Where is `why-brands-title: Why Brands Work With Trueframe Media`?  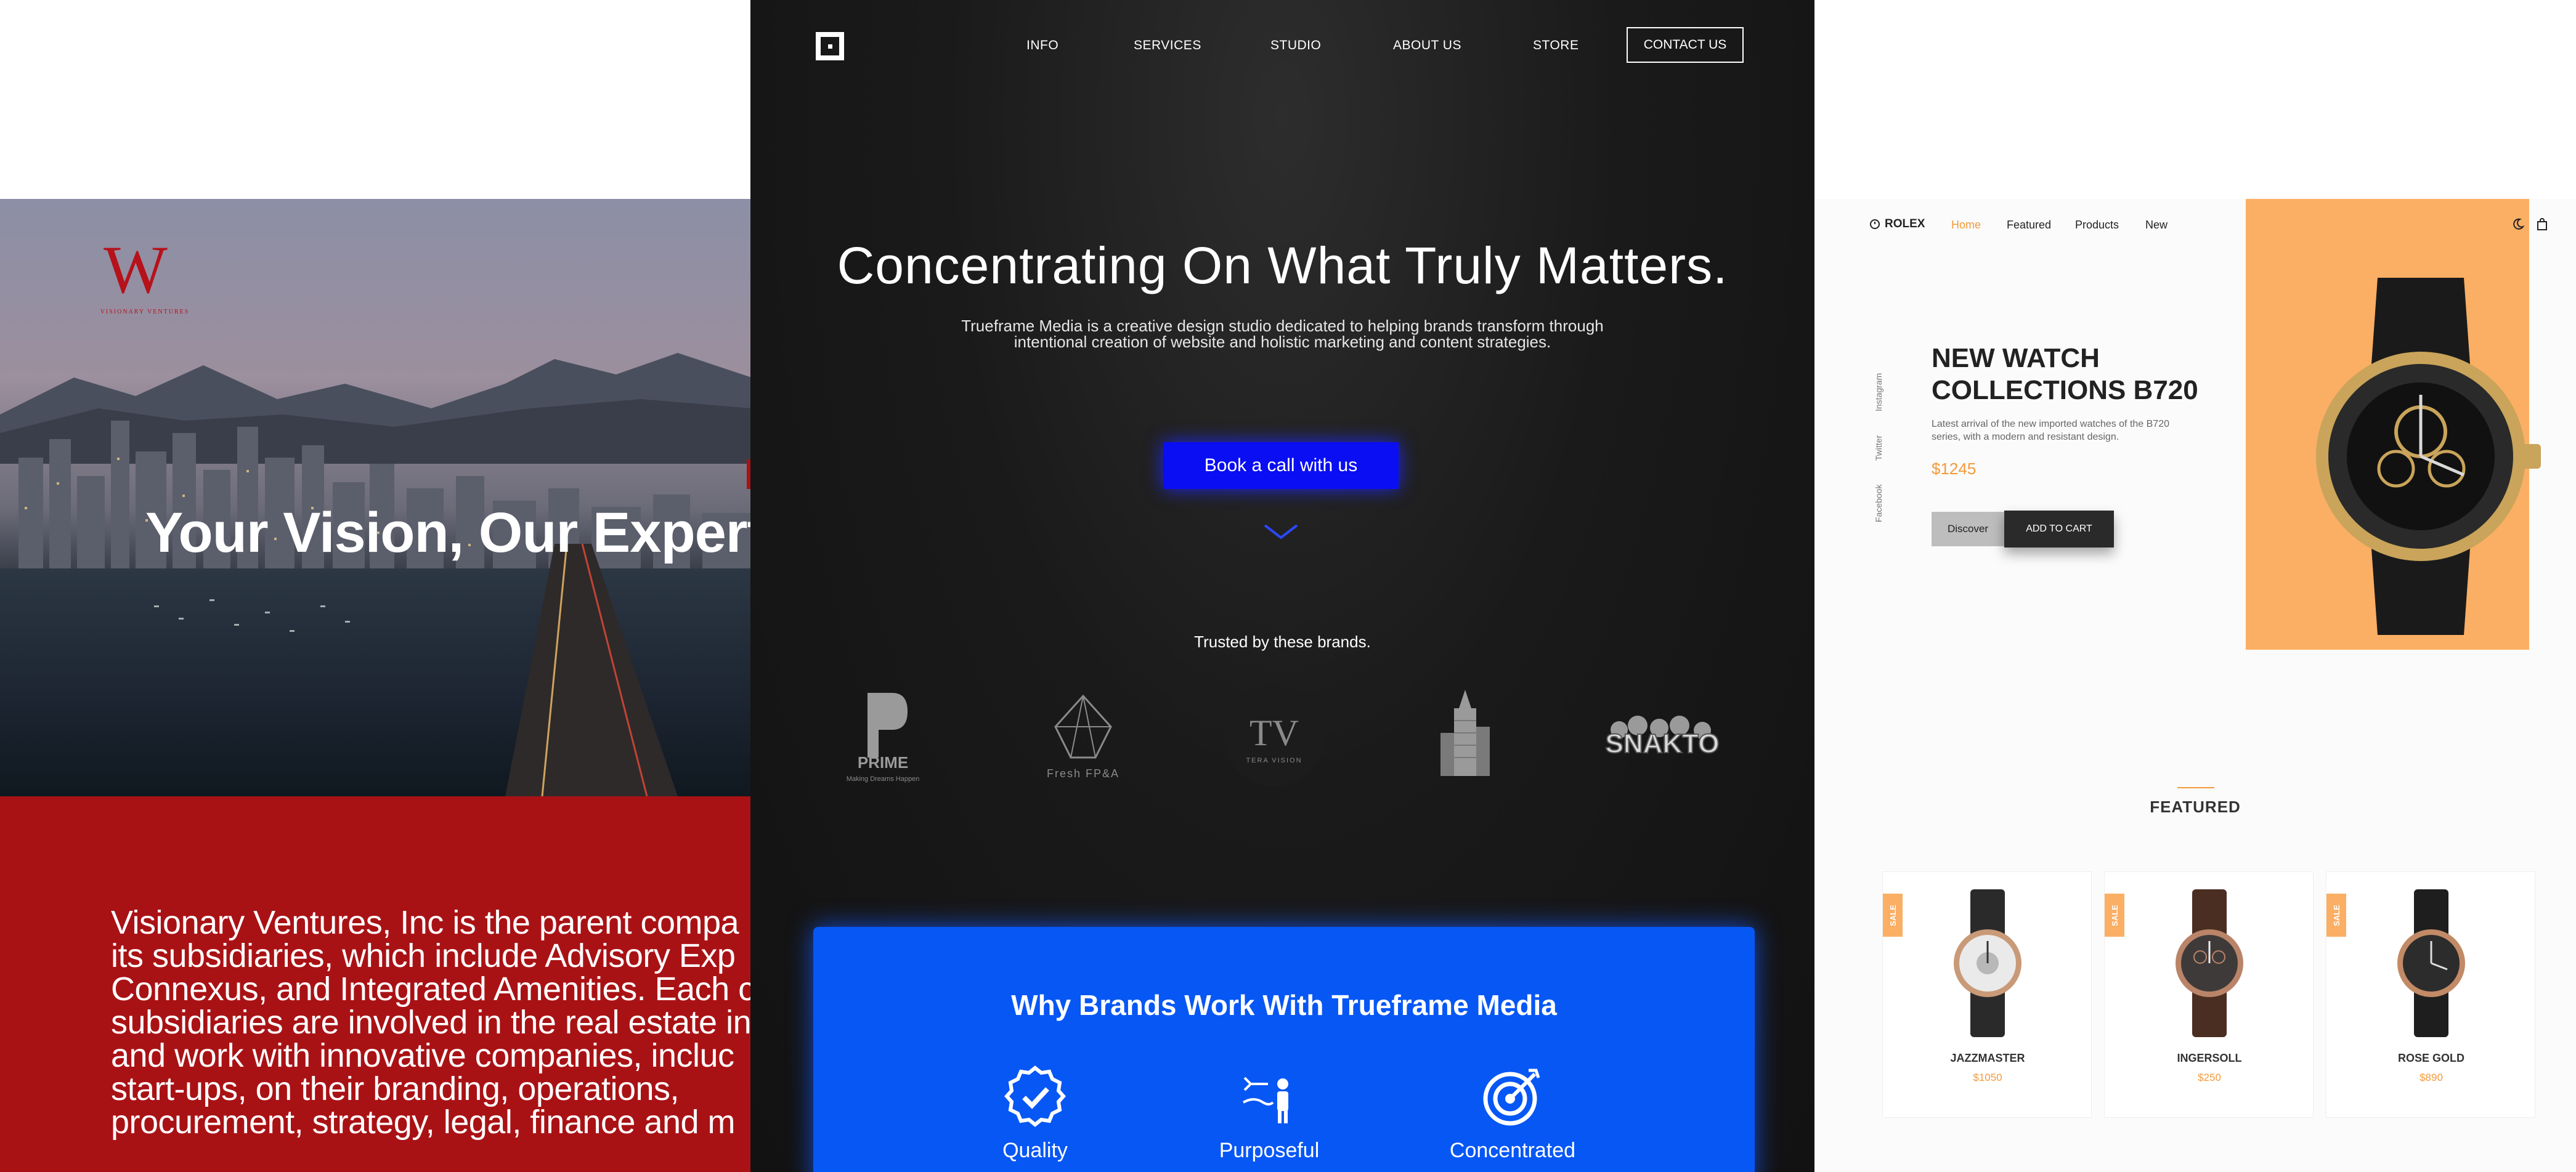 why-brands-title: Why Brands Work With Trueframe Media is located at coordinates (1284, 1005).